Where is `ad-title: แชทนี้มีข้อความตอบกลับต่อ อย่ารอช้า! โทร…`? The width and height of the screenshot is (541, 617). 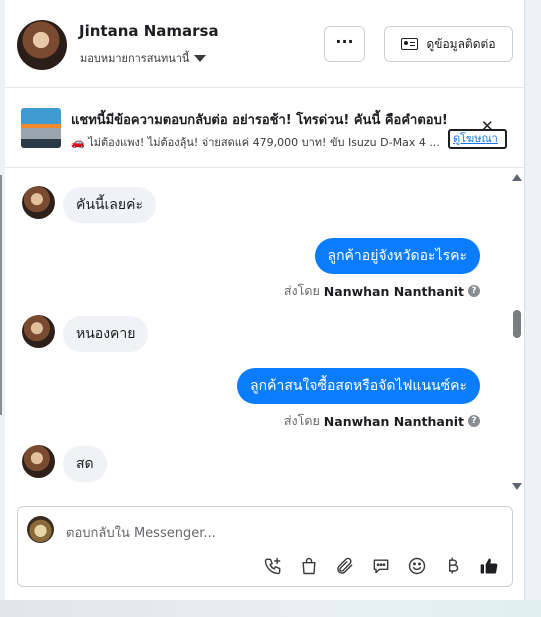
ad-title: แชทนี้มีข้อความตอบกลับต่อ อย่ารอช้า! โทร… is located at coordinates (259, 120).